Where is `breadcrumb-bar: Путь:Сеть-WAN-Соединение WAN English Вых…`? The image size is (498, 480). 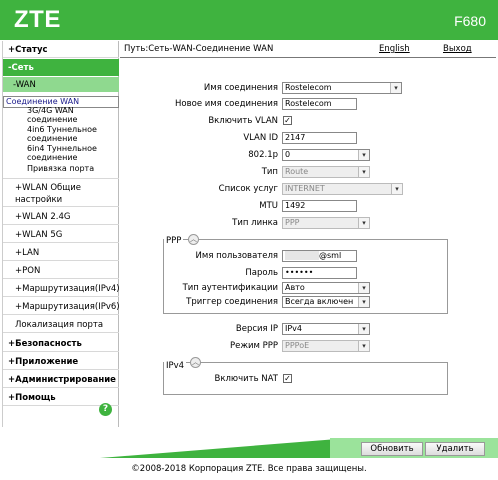
breadcrumb-bar: Путь:Сеть-WAN-Соединение WAN English Вых… is located at coordinates (308, 50).